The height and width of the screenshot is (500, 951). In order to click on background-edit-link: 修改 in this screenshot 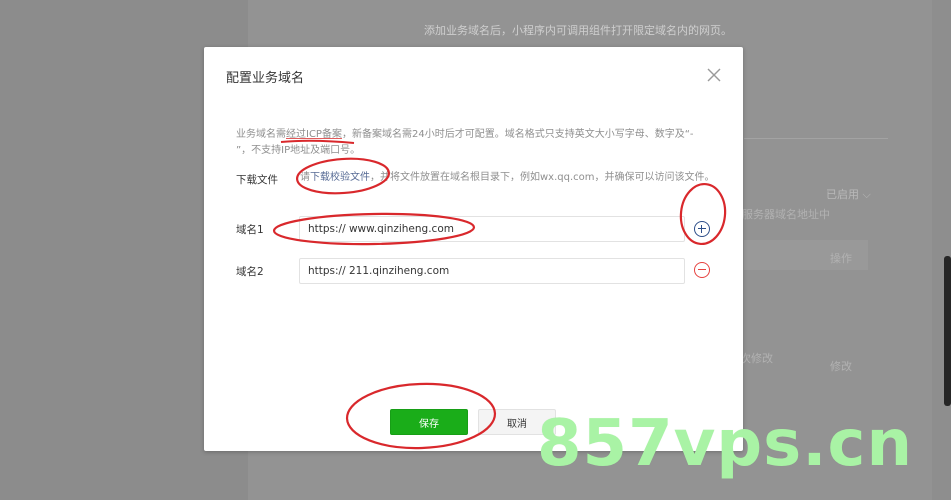, I will do `click(841, 366)`.